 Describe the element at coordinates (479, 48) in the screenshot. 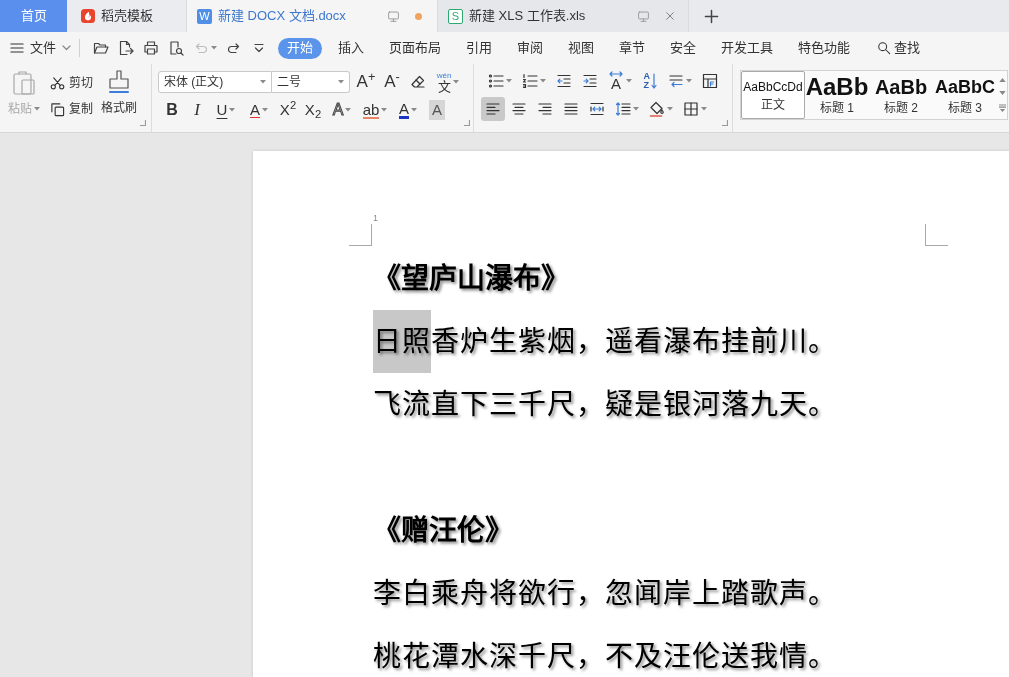

I see `ribbon-tab: 引用` at that location.